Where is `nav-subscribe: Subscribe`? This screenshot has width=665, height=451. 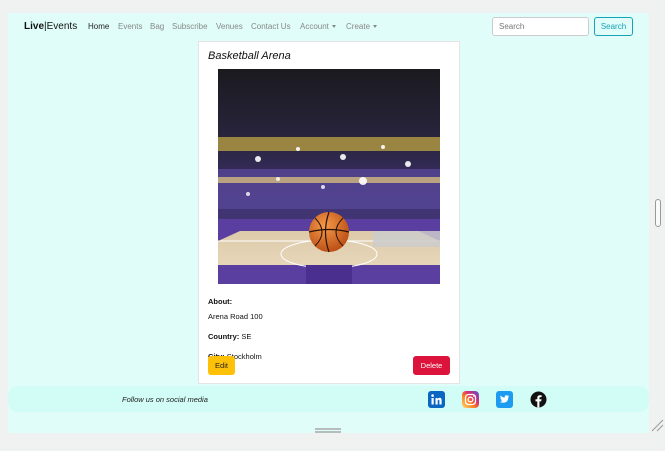
nav-subscribe: Subscribe is located at coordinates (190, 26).